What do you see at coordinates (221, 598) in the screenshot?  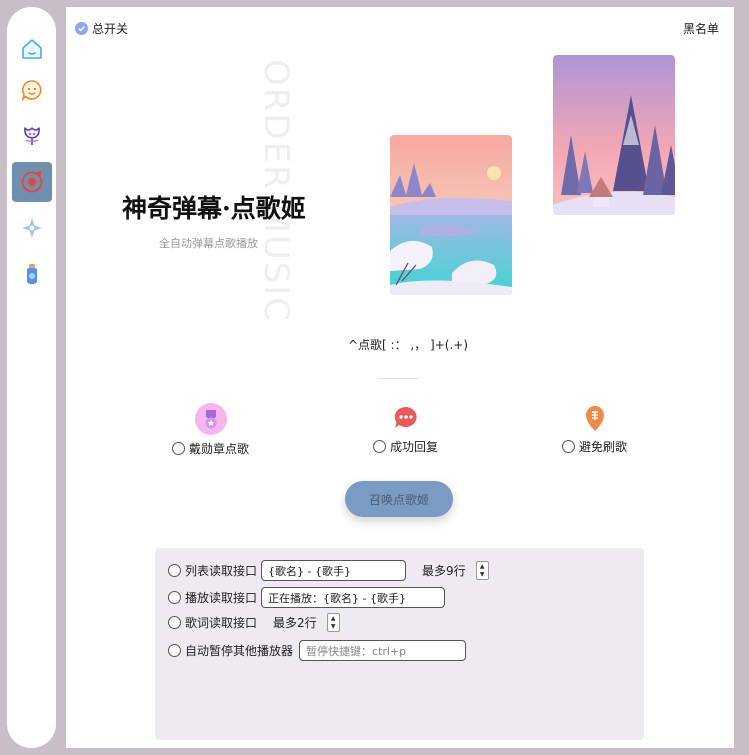 I see `play-api-label: 播放读取接口` at bounding box center [221, 598].